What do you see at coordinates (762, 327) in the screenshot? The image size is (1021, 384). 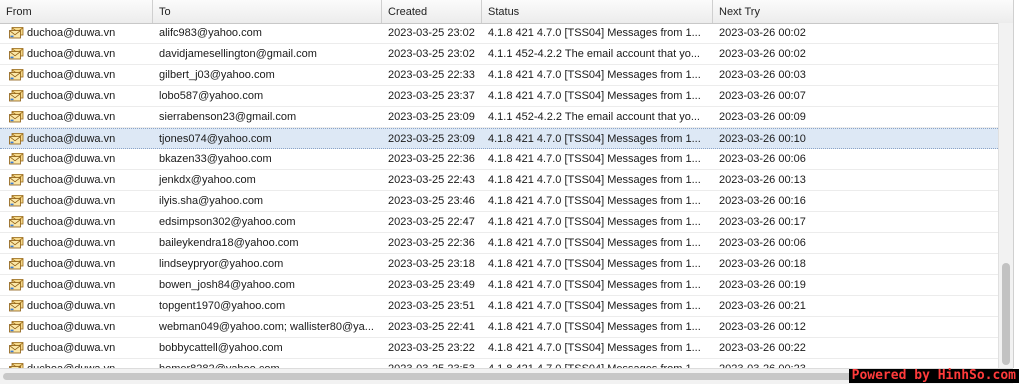 I see `cell-next-try: 2023-03-26 00:12` at bounding box center [762, 327].